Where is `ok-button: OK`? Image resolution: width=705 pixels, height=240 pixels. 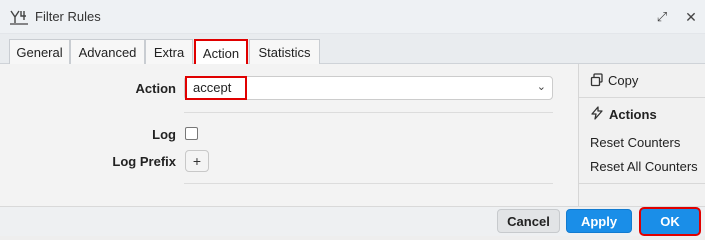
ok-button: OK is located at coordinates (670, 221).